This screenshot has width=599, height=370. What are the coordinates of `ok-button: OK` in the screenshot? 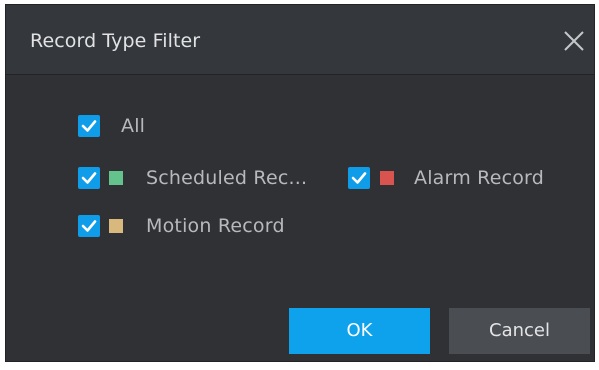 It's located at (359, 331).